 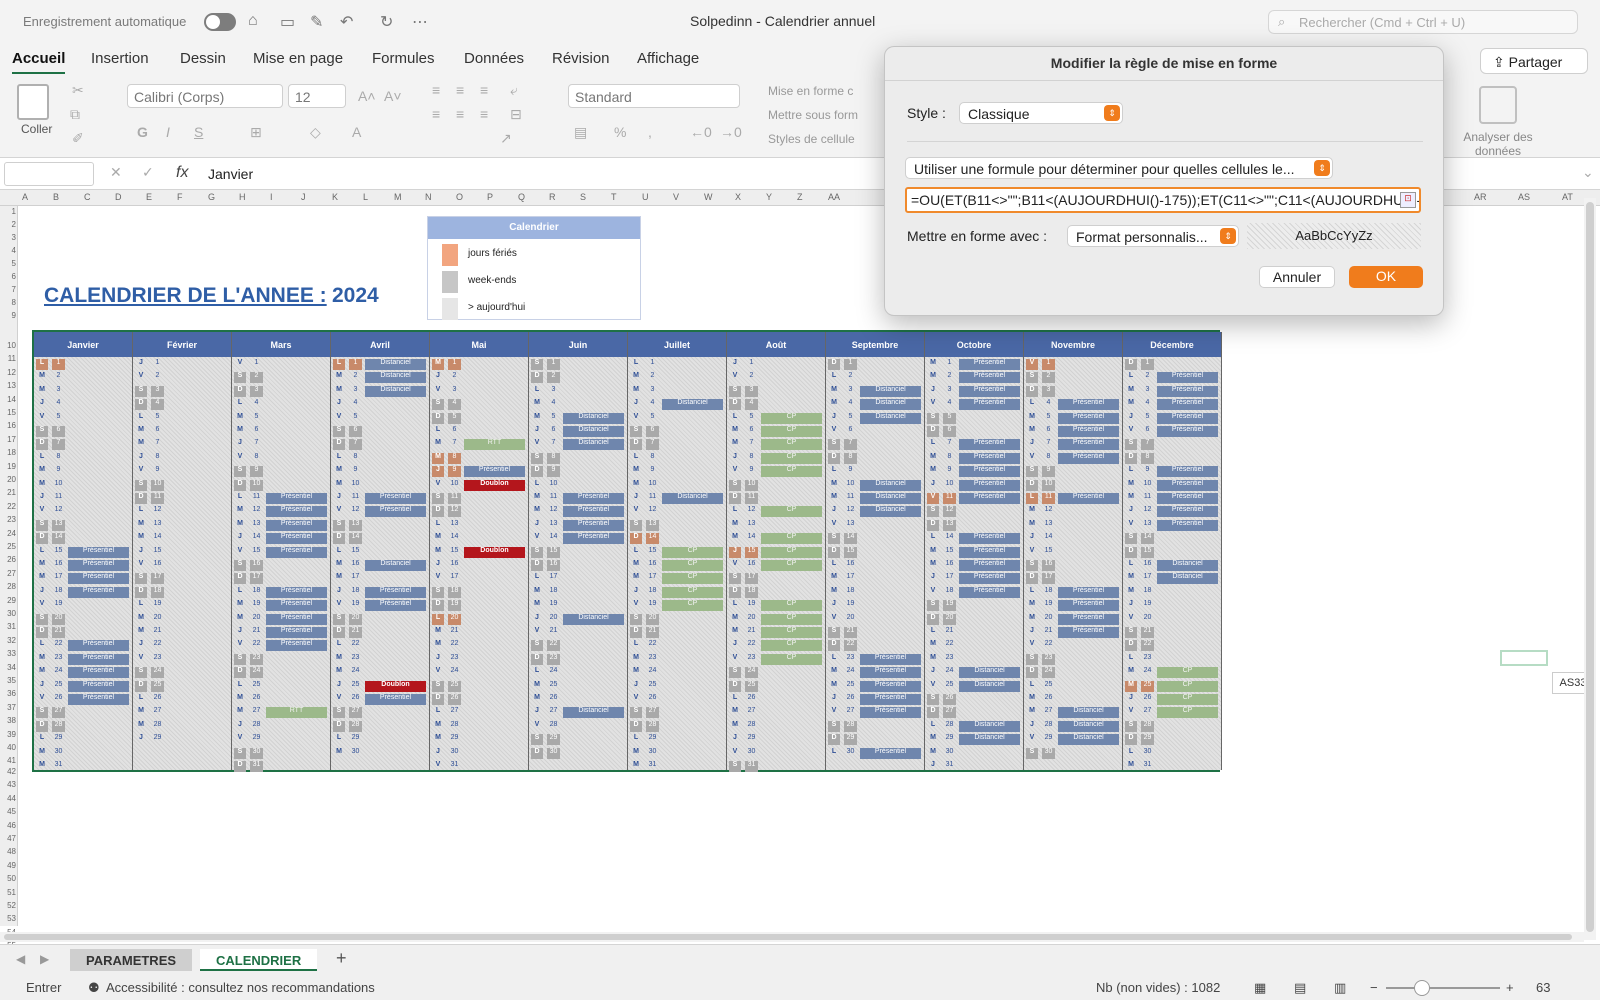 What do you see at coordinates (1340, 988) in the screenshot?
I see `page-break-icon: ▥` at bounding box center [1340, 988].